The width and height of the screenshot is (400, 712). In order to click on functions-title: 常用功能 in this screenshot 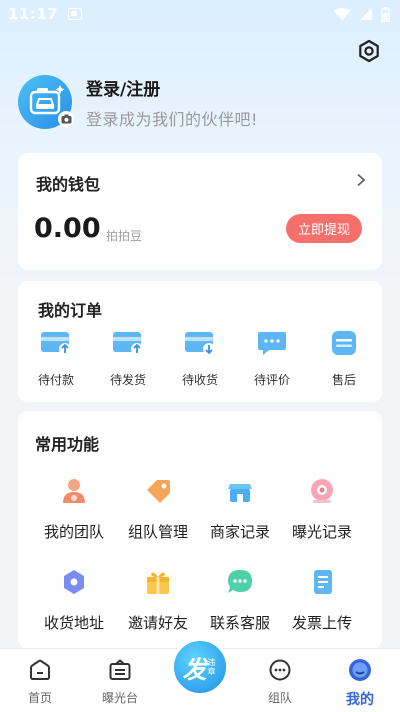, I will do `click(67, 444)`.